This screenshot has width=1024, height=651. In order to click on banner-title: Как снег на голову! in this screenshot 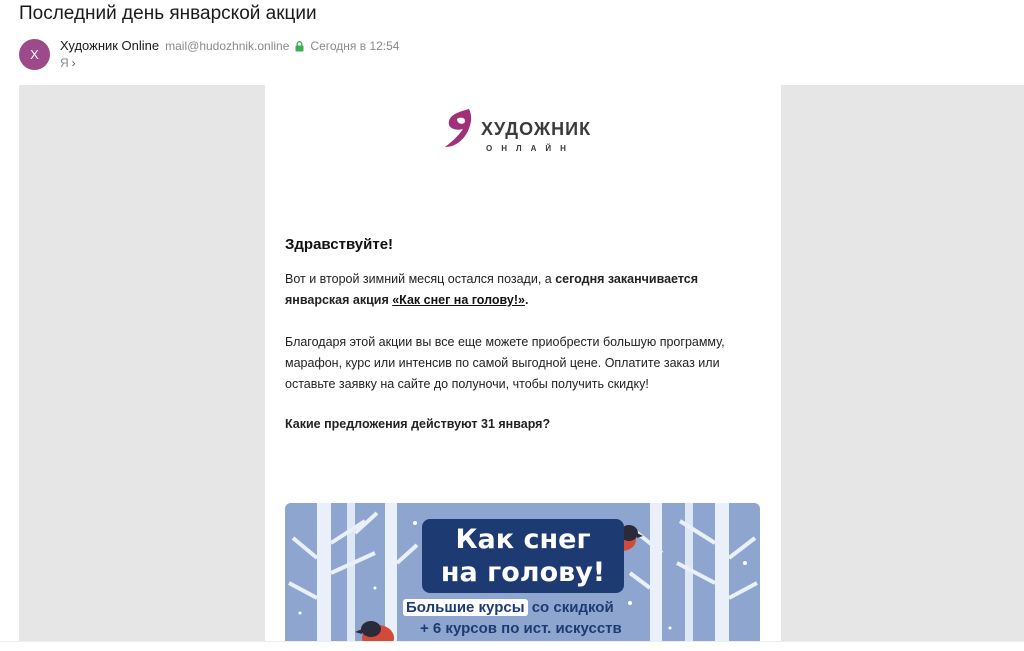, I will do `click(523, 556)`.